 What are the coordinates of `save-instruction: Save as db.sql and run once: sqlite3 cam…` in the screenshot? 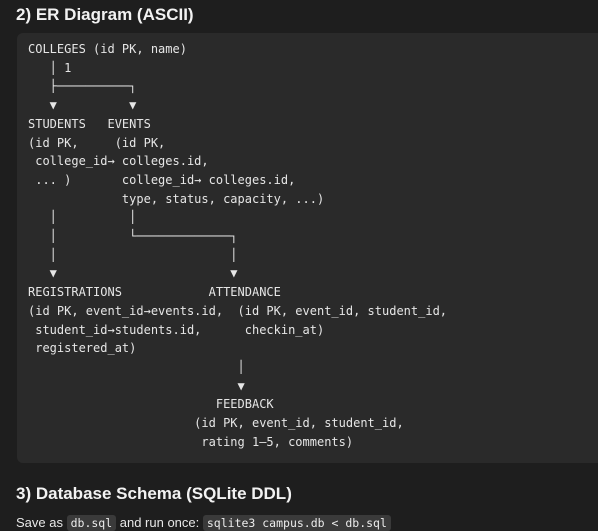 It's located at (203, 522).